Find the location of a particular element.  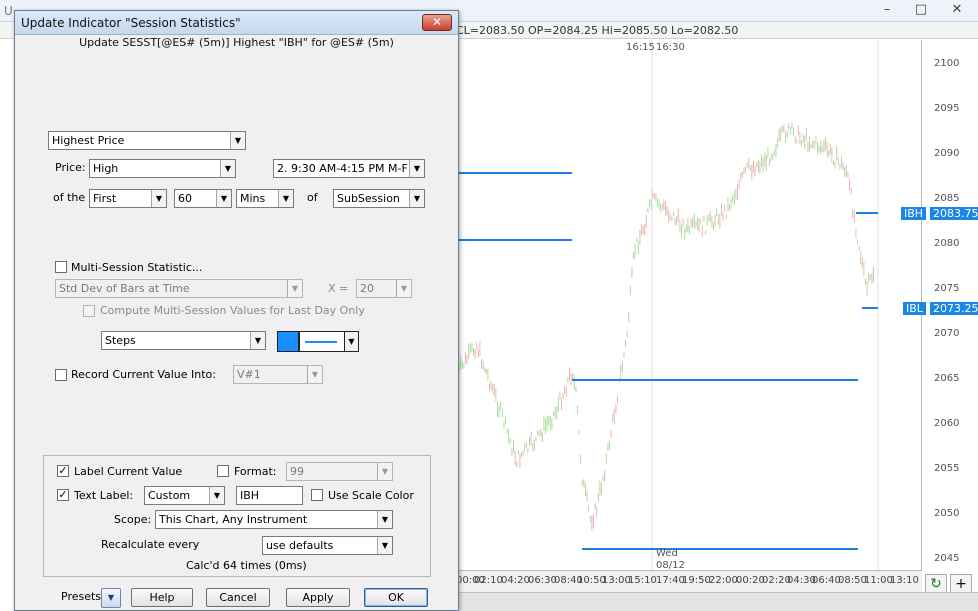

dialog-title-bar: Update Indicator "Session Statistics" ✕ is located at coordinates (236, 23).